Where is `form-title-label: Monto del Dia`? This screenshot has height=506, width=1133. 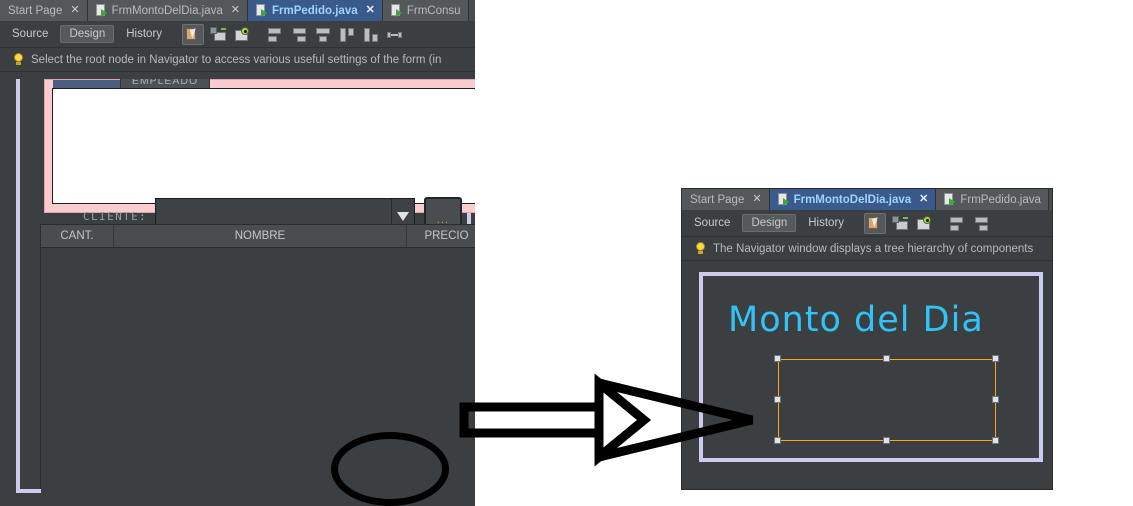 form-title-label: Monto del Dia is located at coordinates (856, 320).